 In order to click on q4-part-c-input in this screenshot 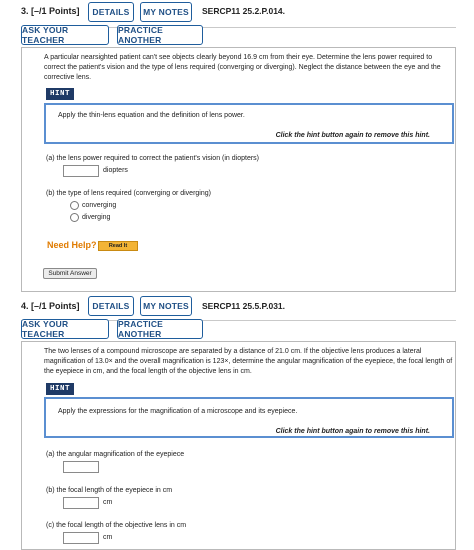, I will do `click(81, 538)`.